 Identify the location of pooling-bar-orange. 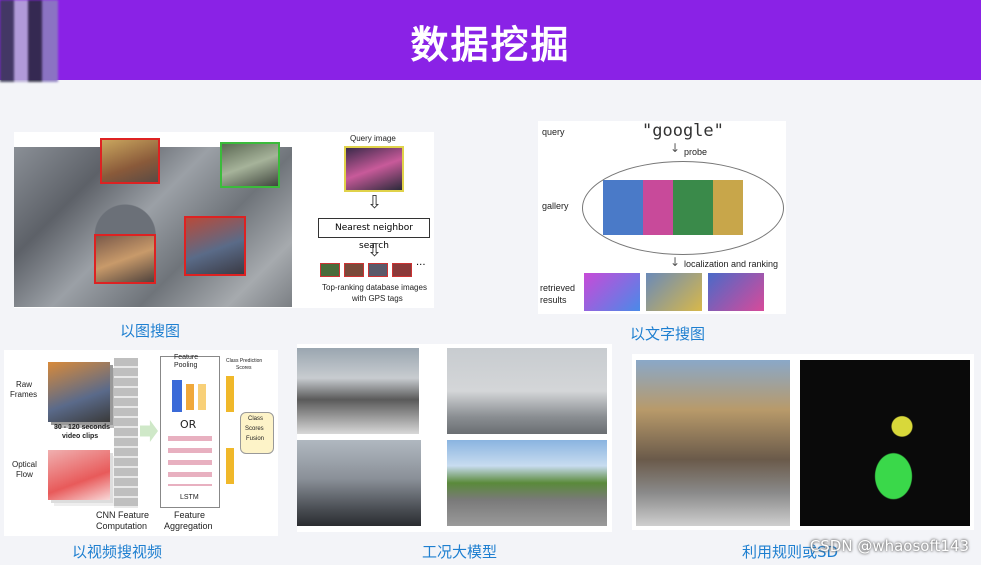
(190, 397).